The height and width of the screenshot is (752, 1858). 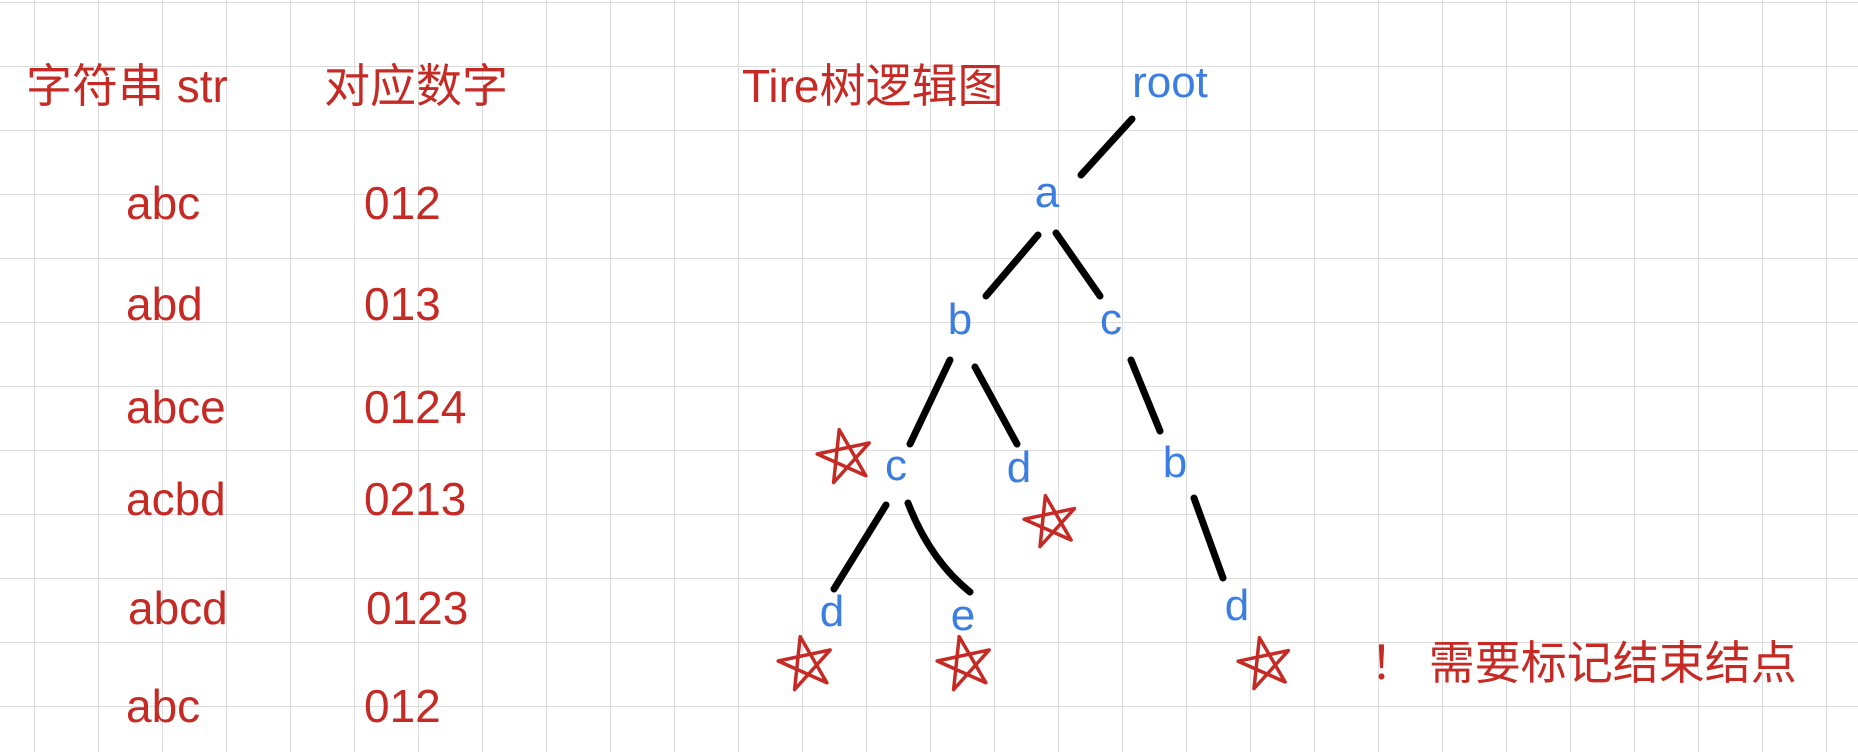 I want to click on tree-node-bc: c, so click(x=896, y=465).